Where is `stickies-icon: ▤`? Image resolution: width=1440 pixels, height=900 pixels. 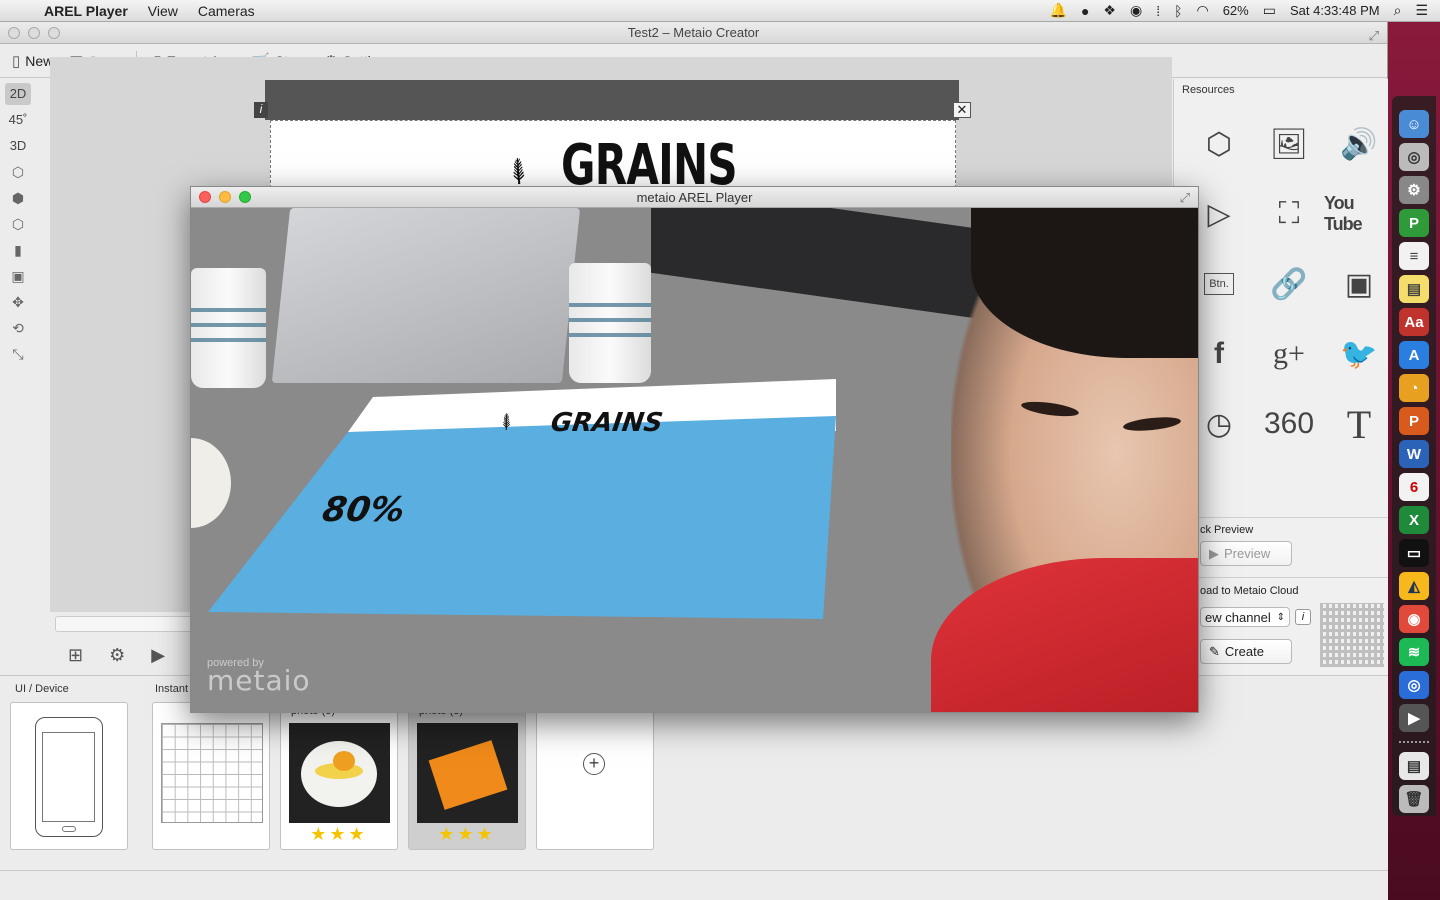 stickies-icon: ▤ is located at coordinates (1414, 289).